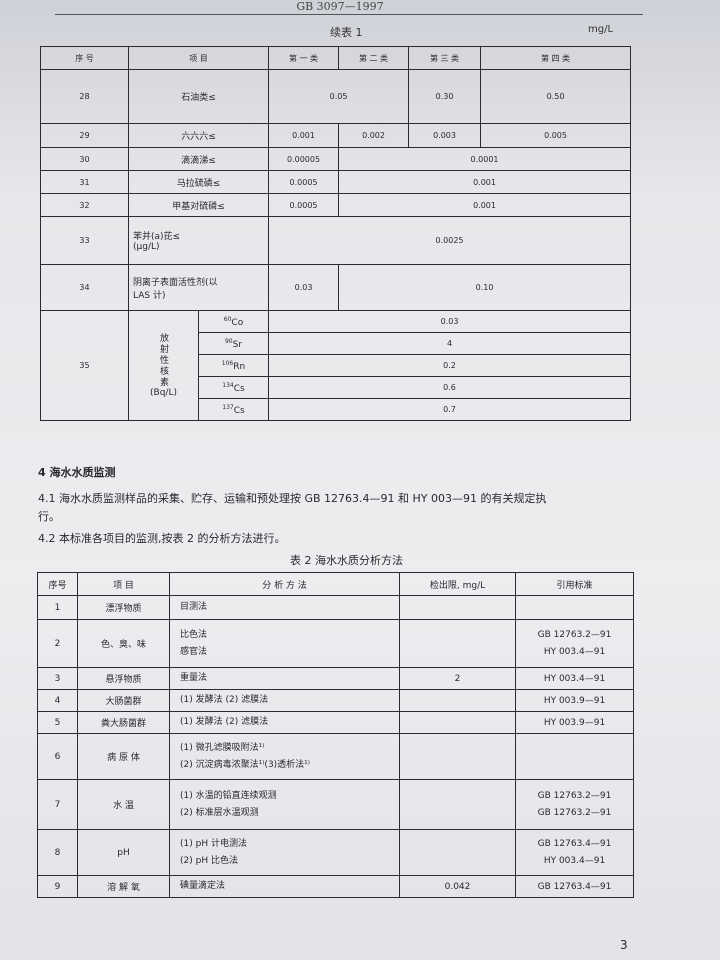 Image resolution: width=720 pixels, height=960 pixels. I want to click on table-row: 35 放射性核素 (Bq/L) 60Co 0.03, so click(336, 365).